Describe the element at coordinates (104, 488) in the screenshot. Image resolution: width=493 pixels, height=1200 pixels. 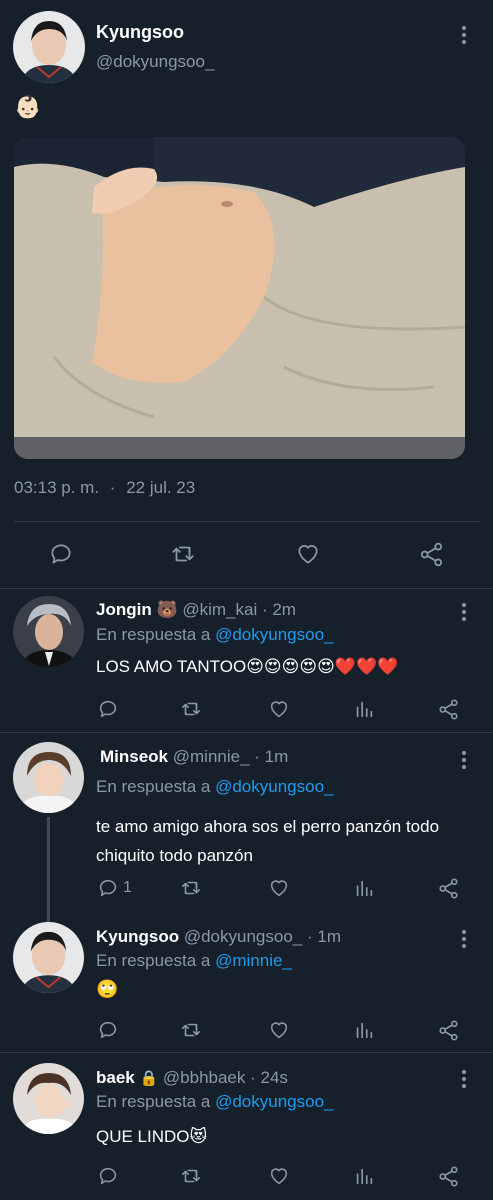
I see `tweet-timestamp: 03:13 p. m. · 22 jul. 23` at that location.